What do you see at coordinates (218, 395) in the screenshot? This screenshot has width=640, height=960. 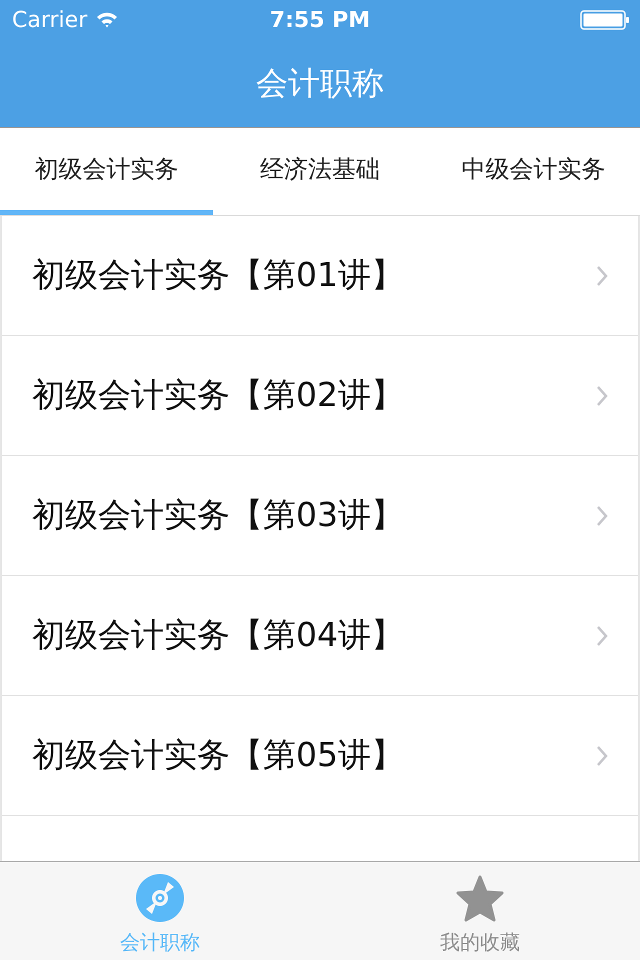 I see `lesson-title: 初级会计实务【第02讲】` at bounding box center [218, 395].